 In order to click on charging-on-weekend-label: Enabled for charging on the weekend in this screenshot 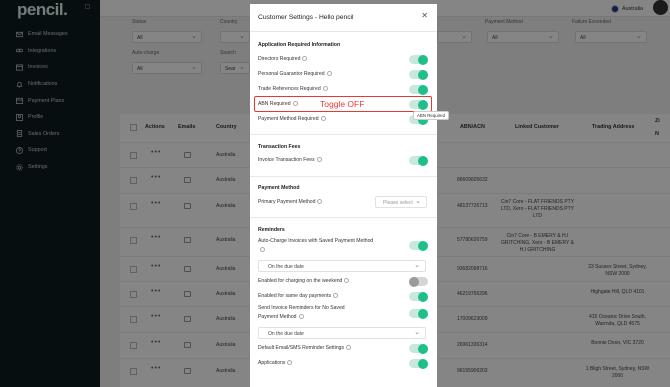, I will do `click(313, 281)`.